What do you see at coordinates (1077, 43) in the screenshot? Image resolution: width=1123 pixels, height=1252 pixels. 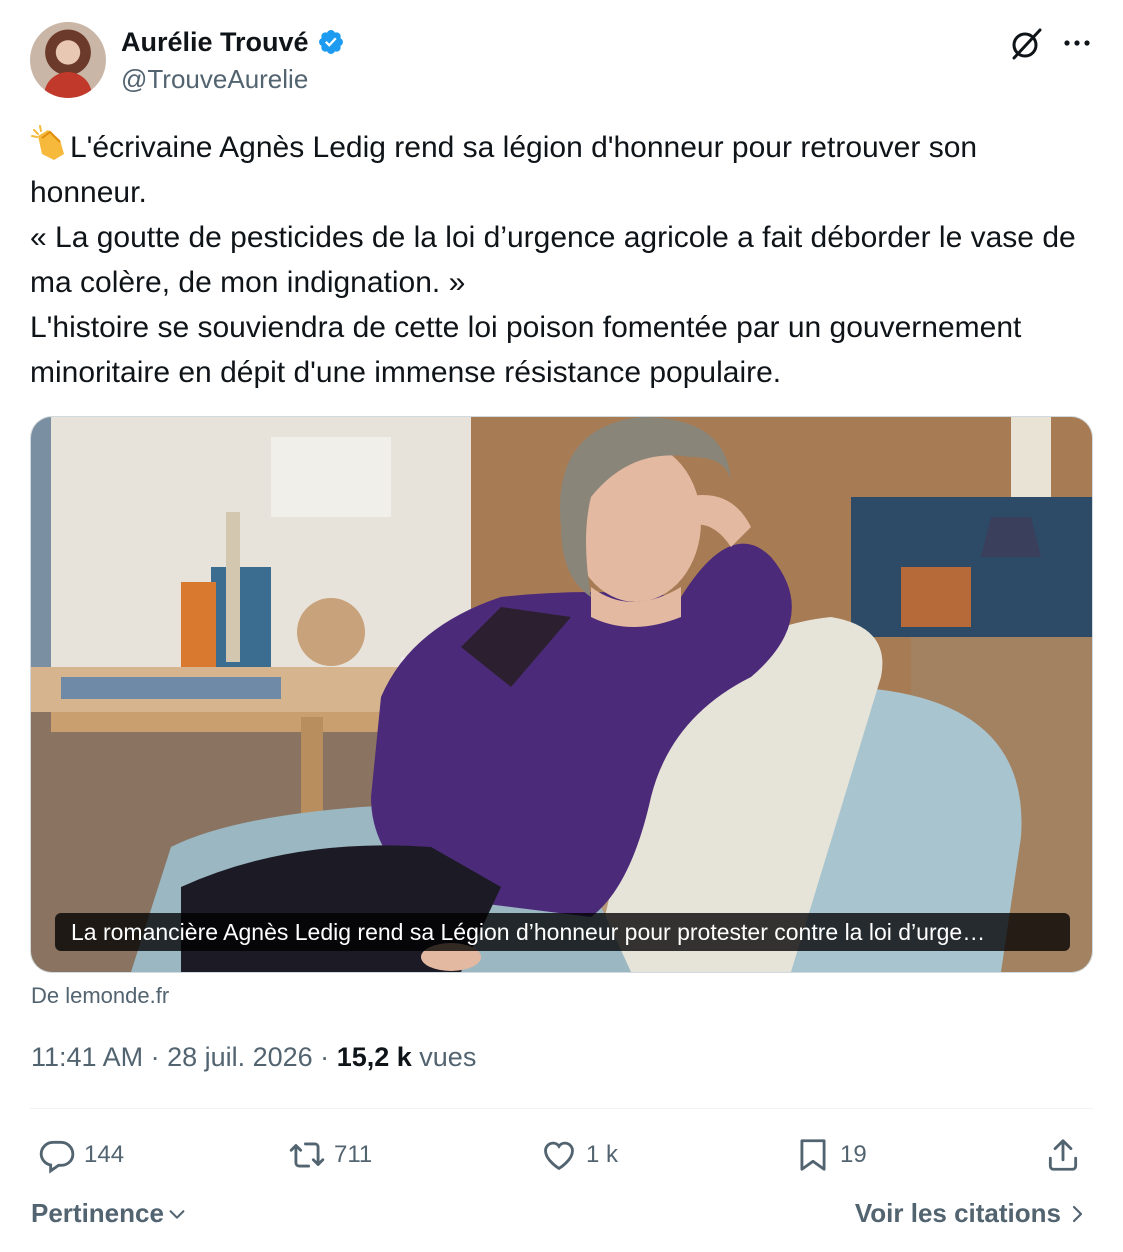 I see `more-options-icon` at bounding box center [1077, 43].